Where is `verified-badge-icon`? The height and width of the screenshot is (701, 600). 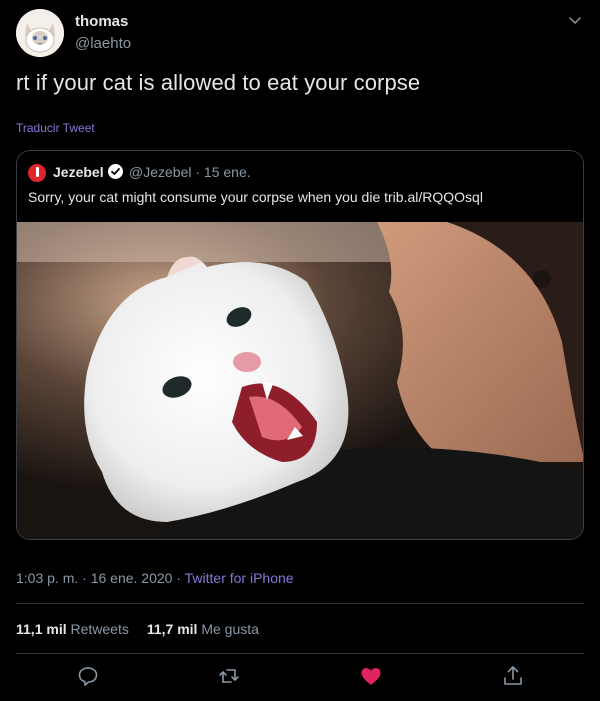
verified-badge-icon is located at coordinates (115, 171).